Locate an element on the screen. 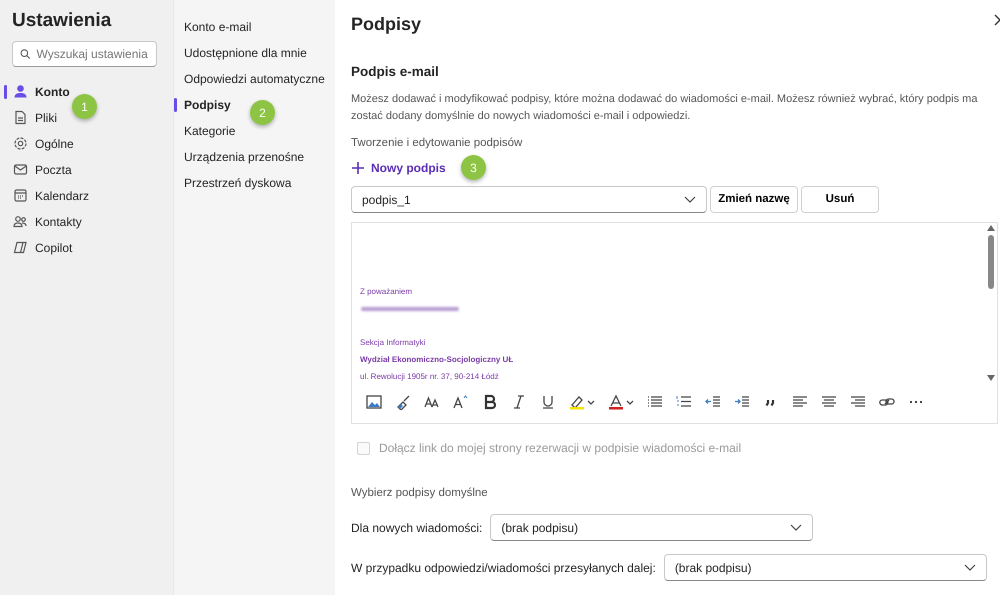 Image resolution: width=1000 pixels, height=595 pixels. plus-icon is located at coordinates (358, 168).